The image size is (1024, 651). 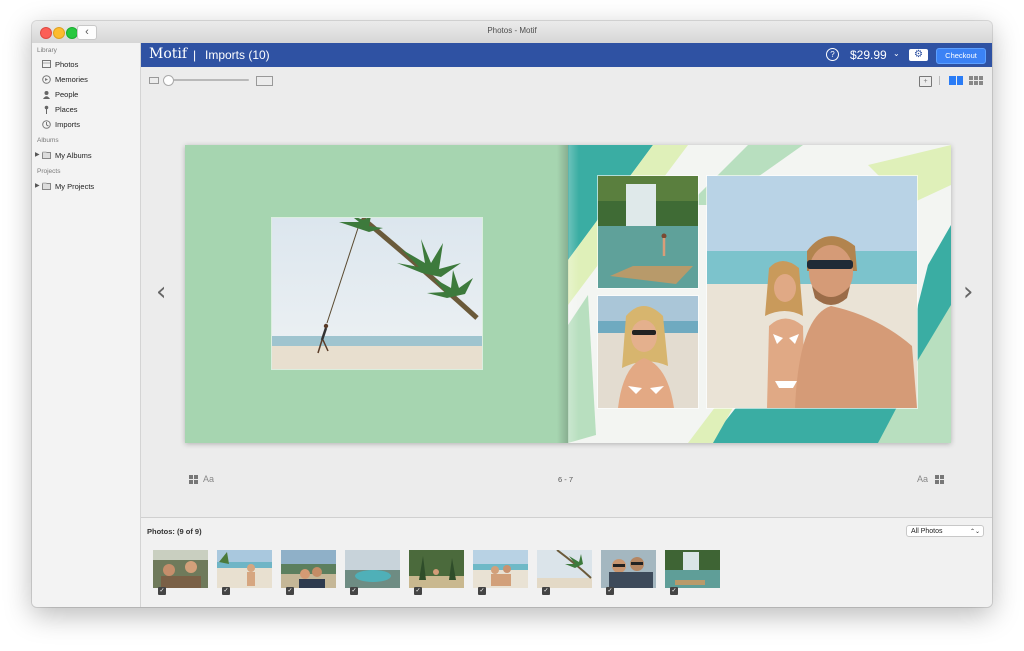 I want to click on sidebar-item-imports: Imports, so click(x=61, y=124).